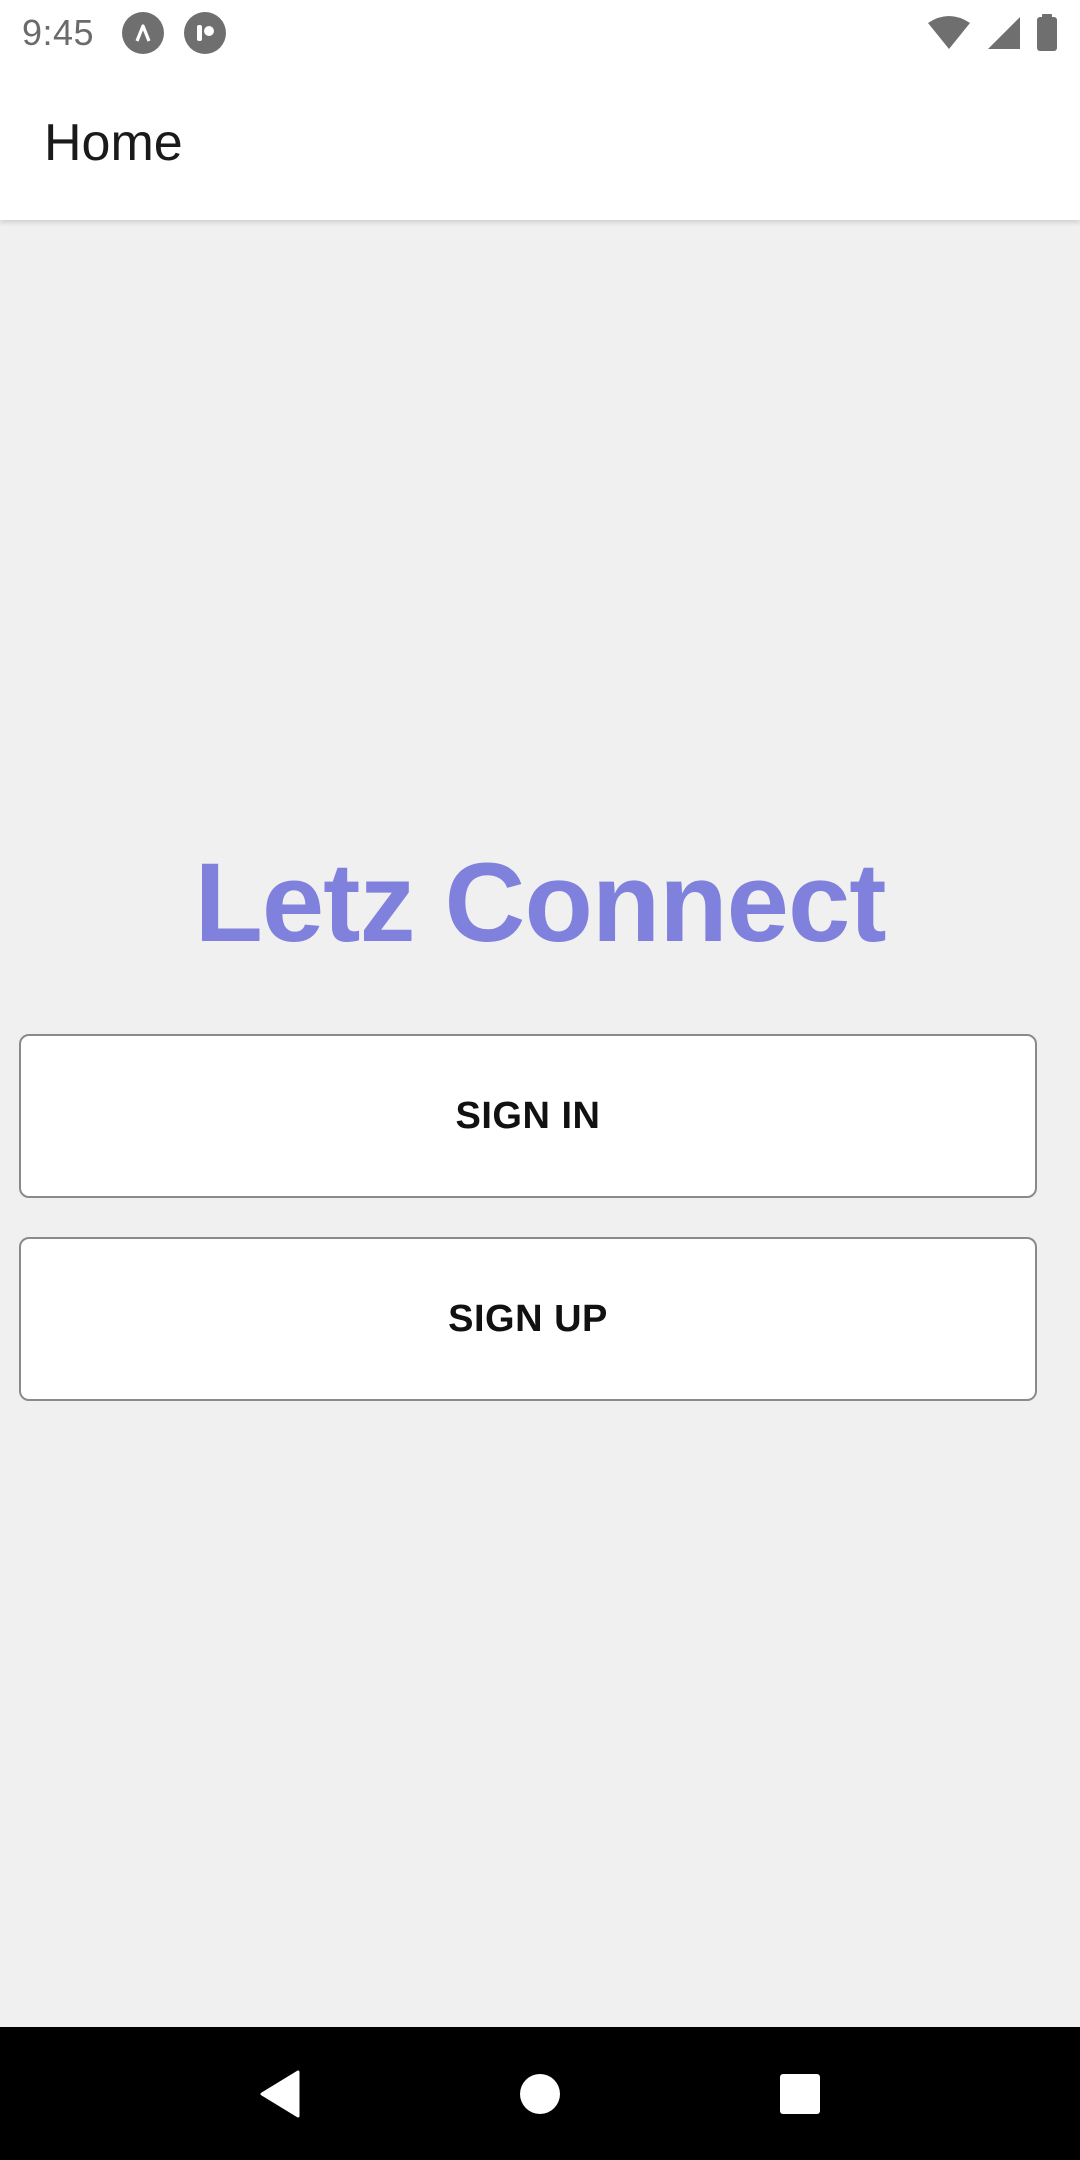 The width and height of the screenshot is (1080, 2160). I want to click on page-title: Home, so click(113, 143).